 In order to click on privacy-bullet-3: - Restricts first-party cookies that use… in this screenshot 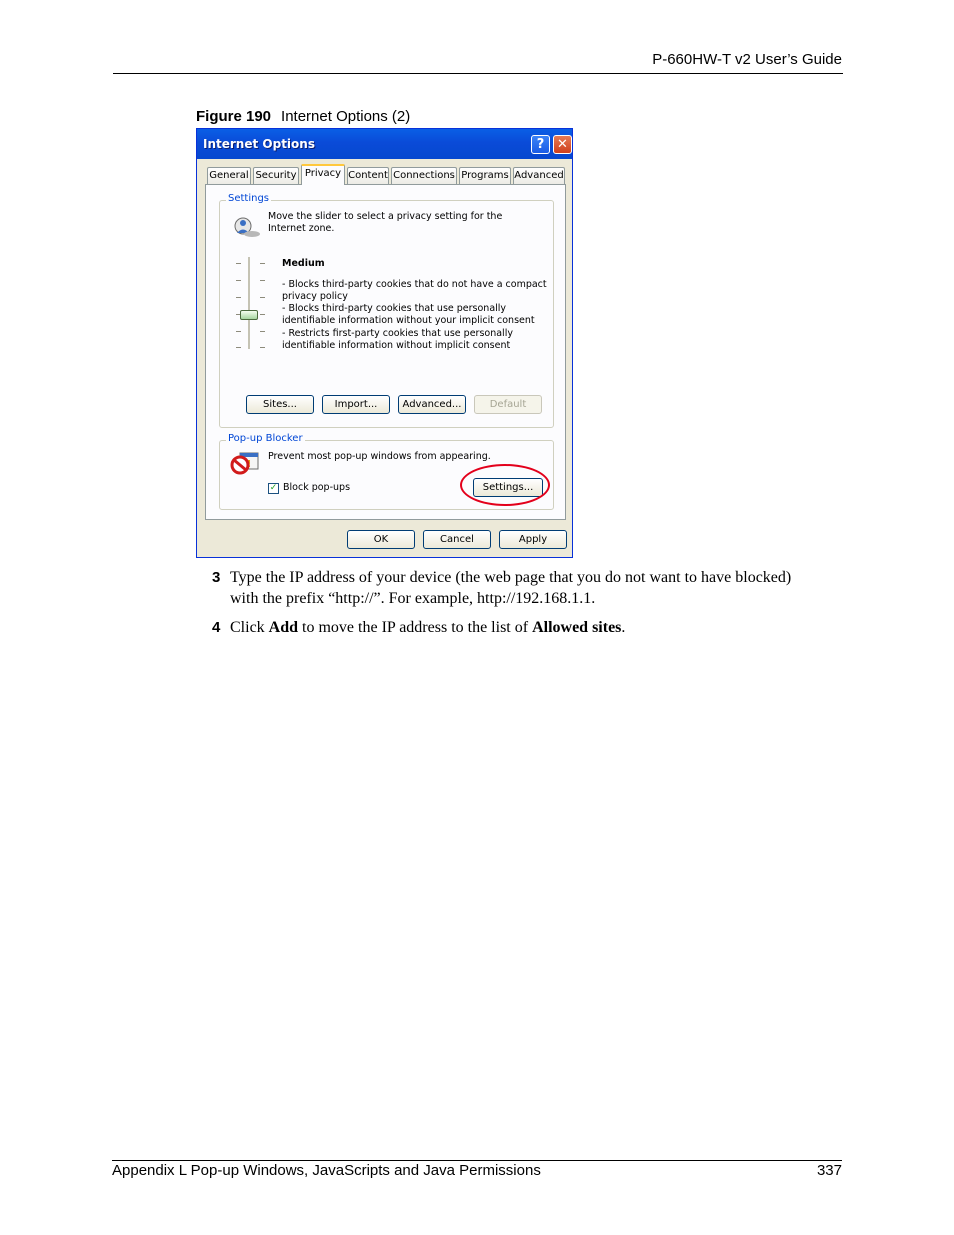, I will do `click(397, 339)`.